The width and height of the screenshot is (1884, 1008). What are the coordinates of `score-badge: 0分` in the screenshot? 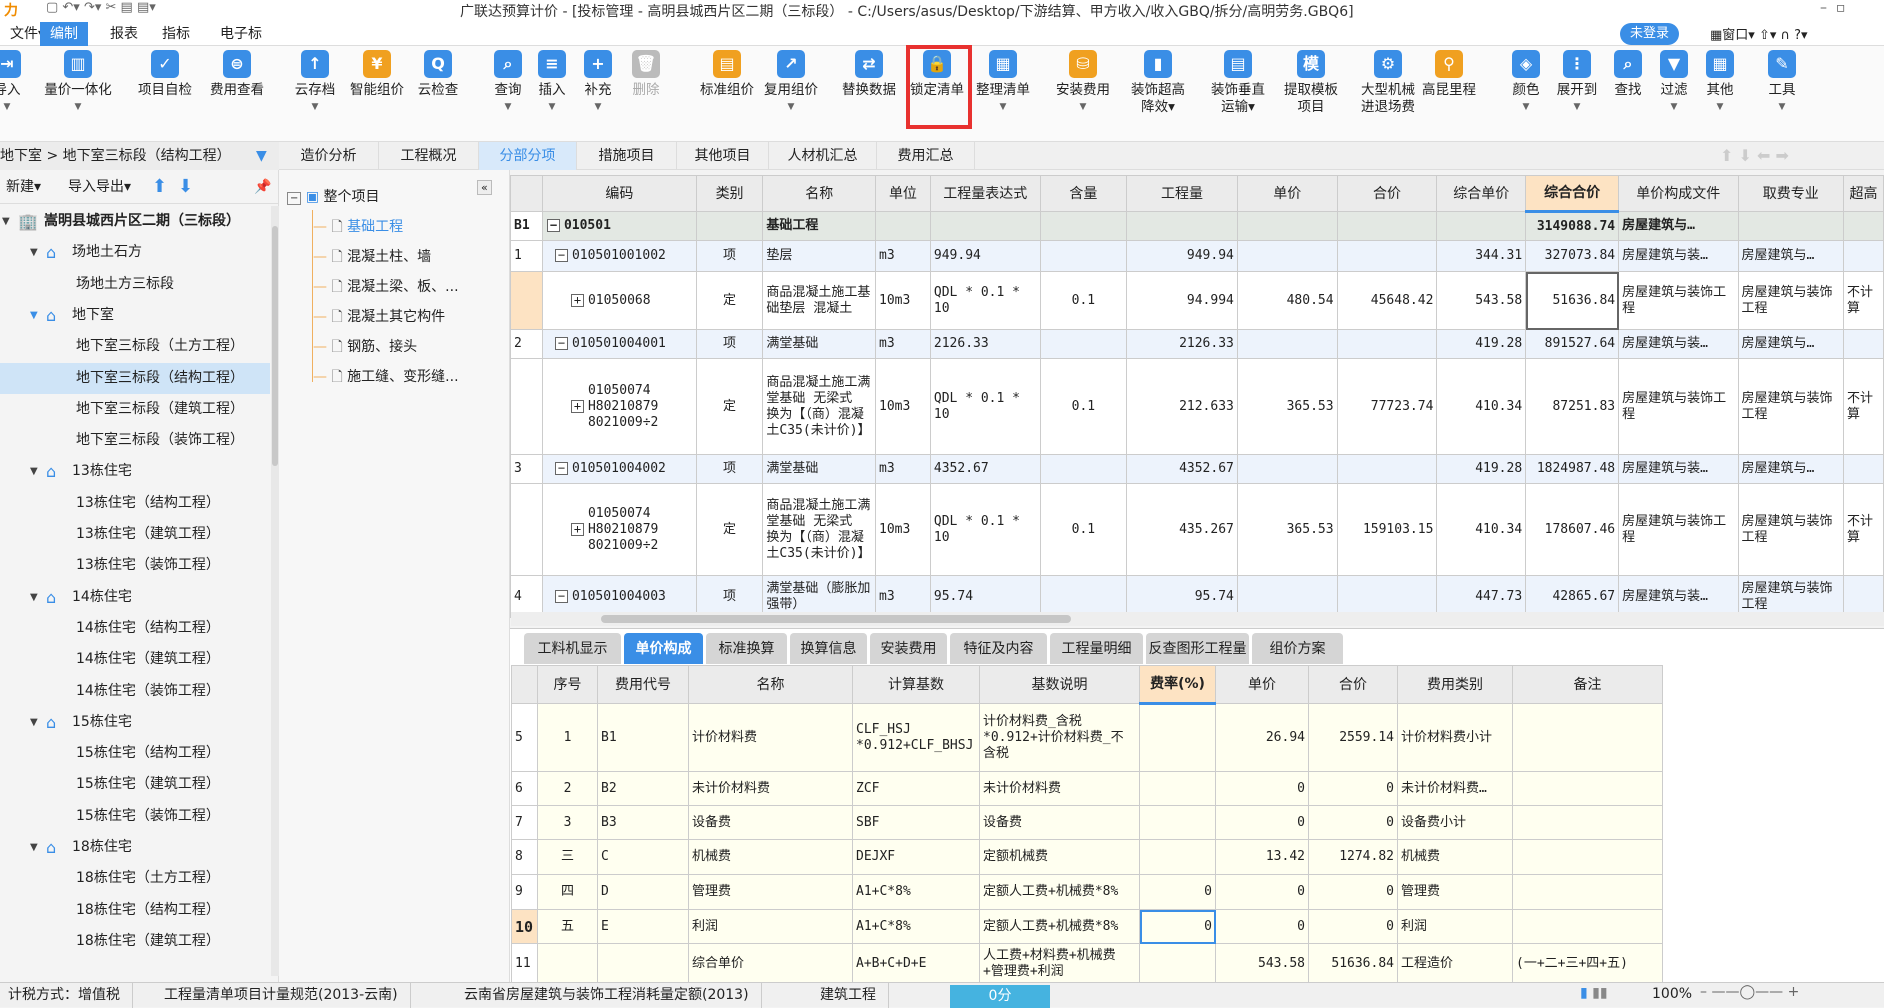 It's located at (1000, 996).